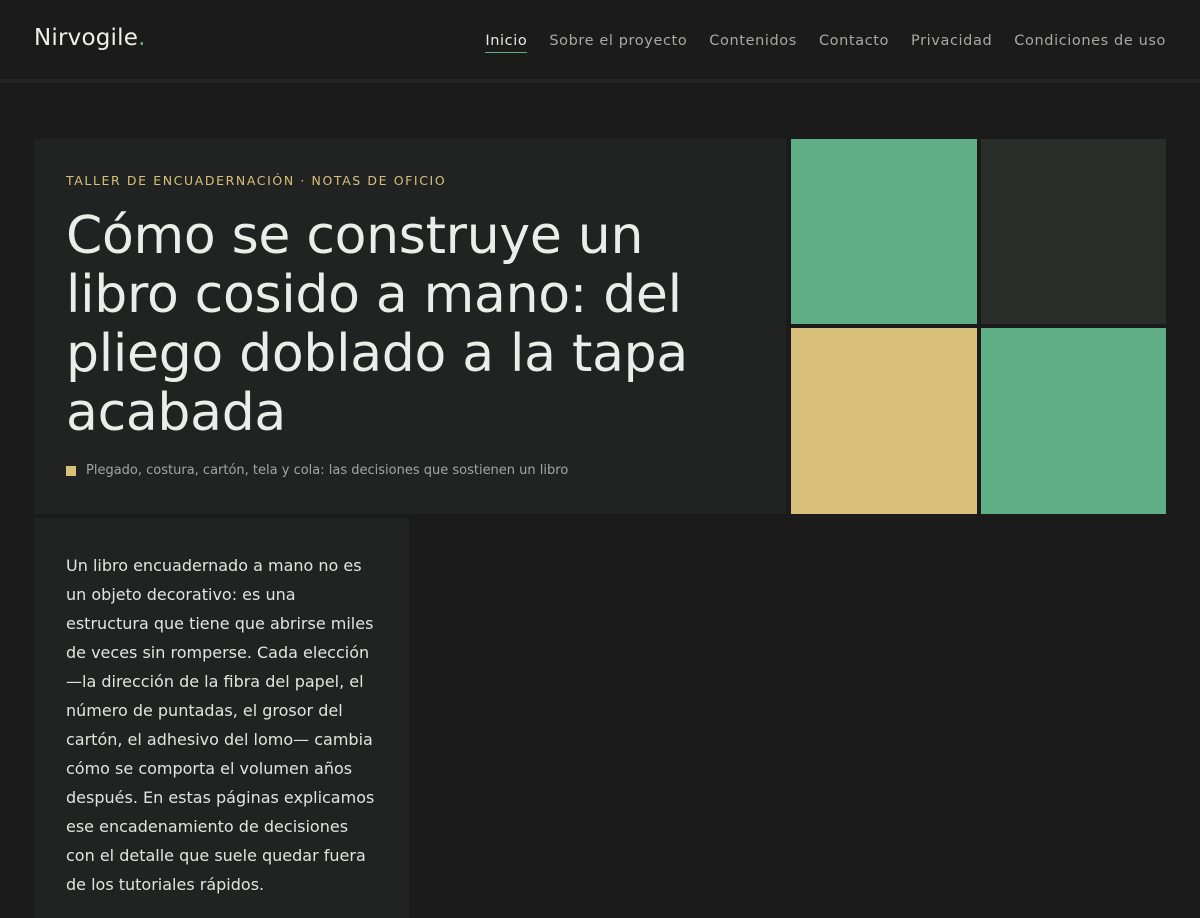 Image resolution: width=1200 pixels, height=918 pixels. Describe the element at coordinates (71, 470) in the screenshot. I see `caption-square-icon` at that location.